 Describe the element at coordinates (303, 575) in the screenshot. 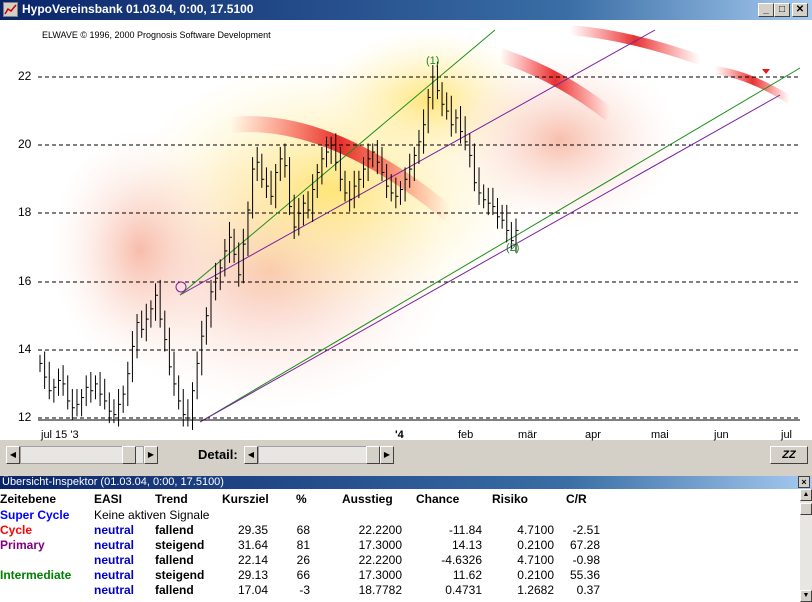

I see `table-cell-pct: 66` at that location.